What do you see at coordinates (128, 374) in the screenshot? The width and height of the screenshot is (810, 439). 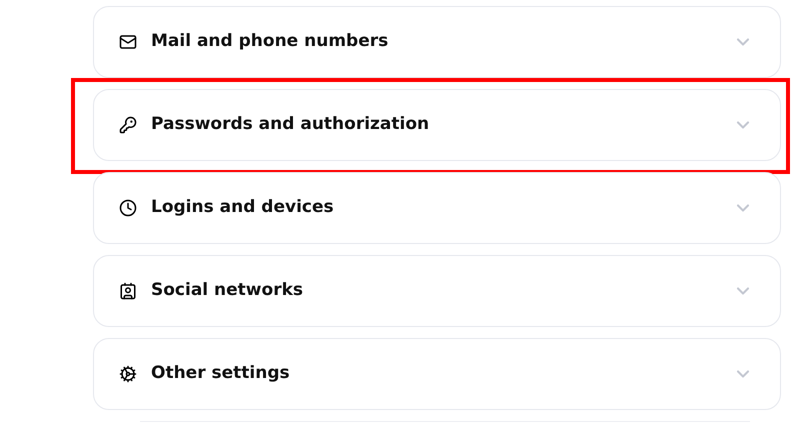 I see `gear-icon` at bounding box center [128, 374].